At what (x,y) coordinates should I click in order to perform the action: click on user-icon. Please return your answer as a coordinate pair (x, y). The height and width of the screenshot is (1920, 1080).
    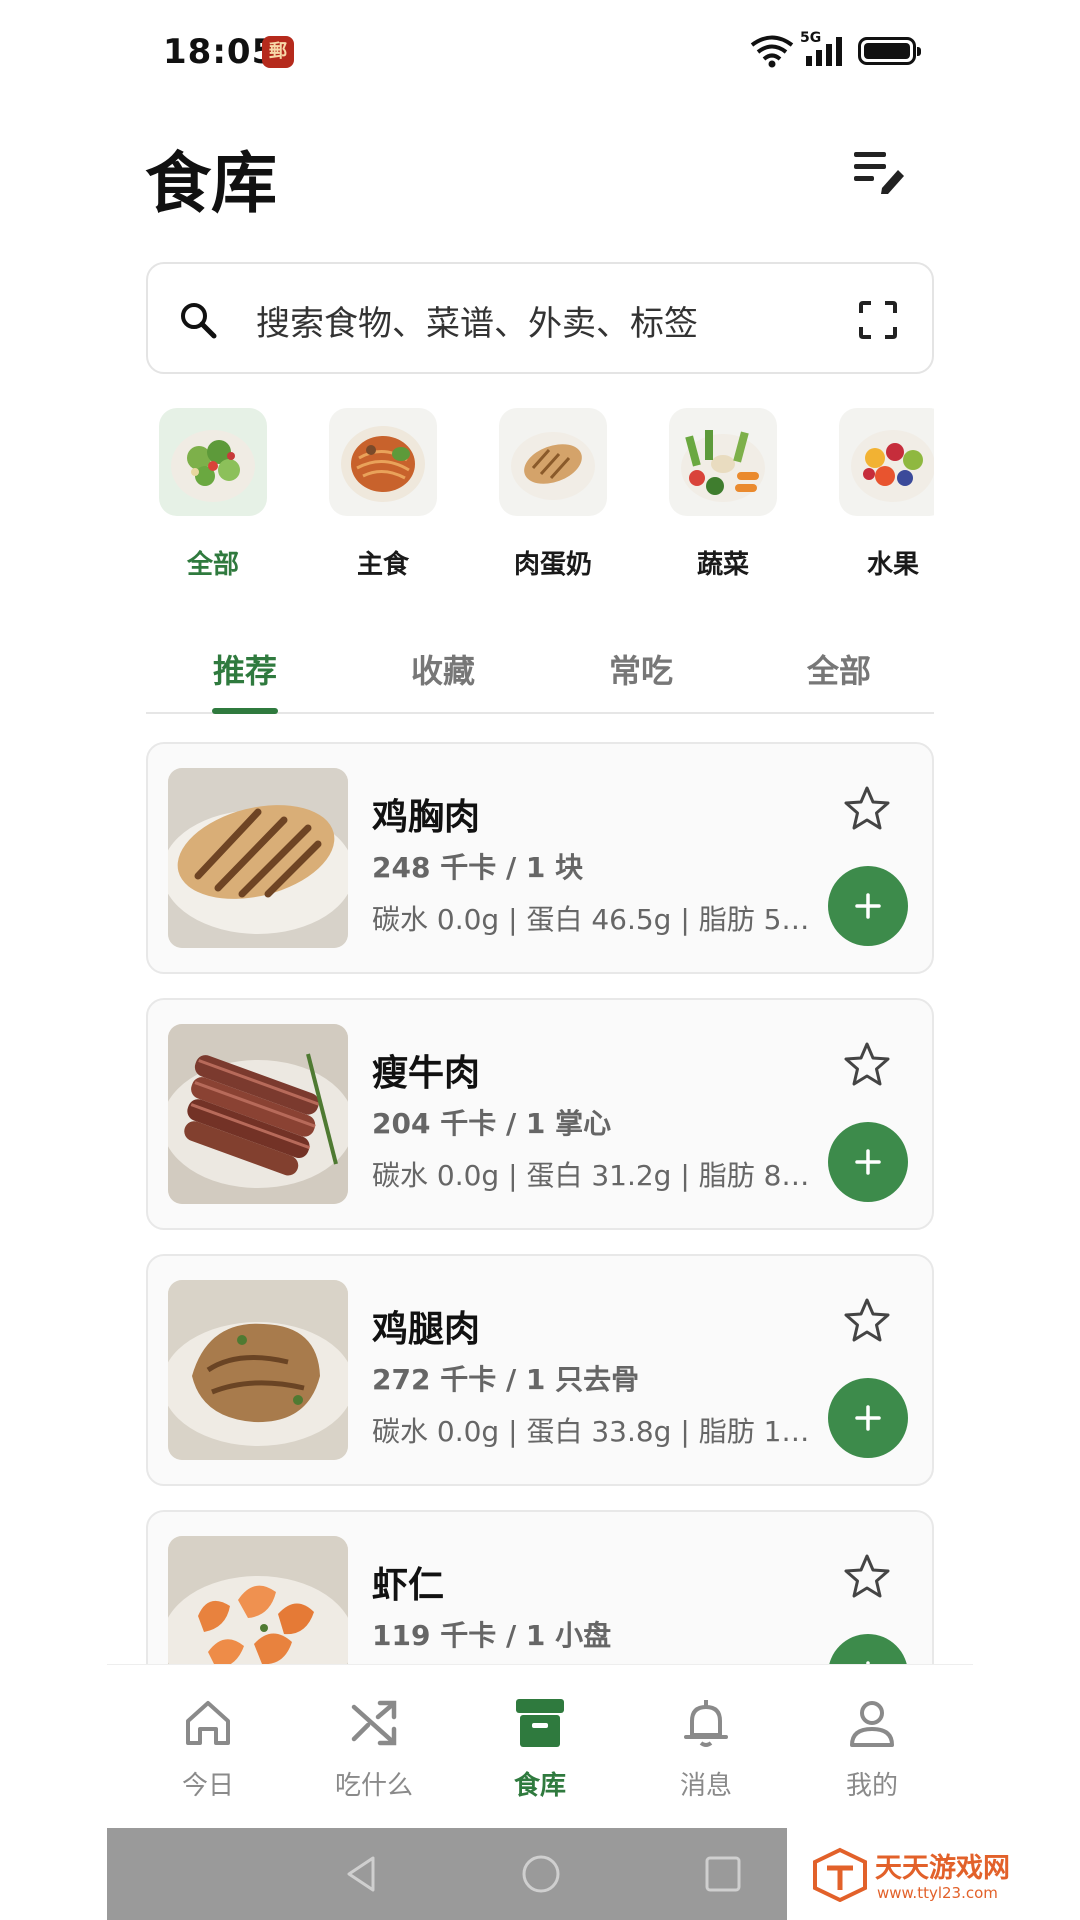
    Looking at the image, I should click on (872, 1724).